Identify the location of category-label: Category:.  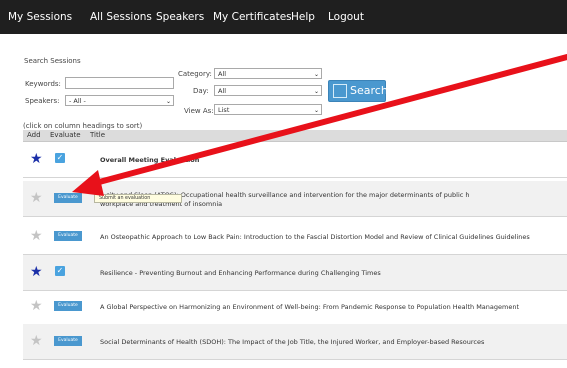
(195, 74).